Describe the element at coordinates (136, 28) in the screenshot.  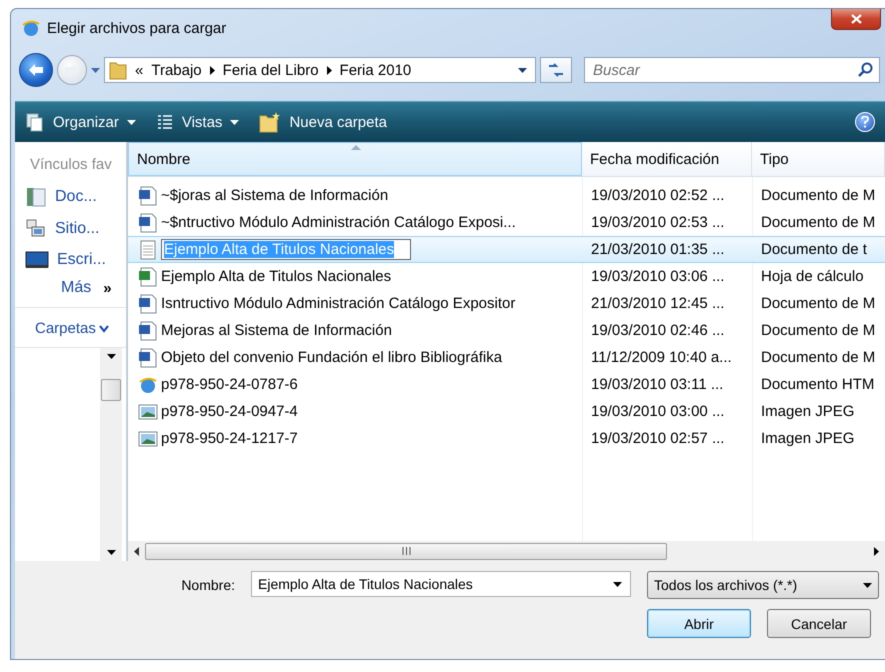
I see `window-title: Elegir archivos para cargar` at that location.